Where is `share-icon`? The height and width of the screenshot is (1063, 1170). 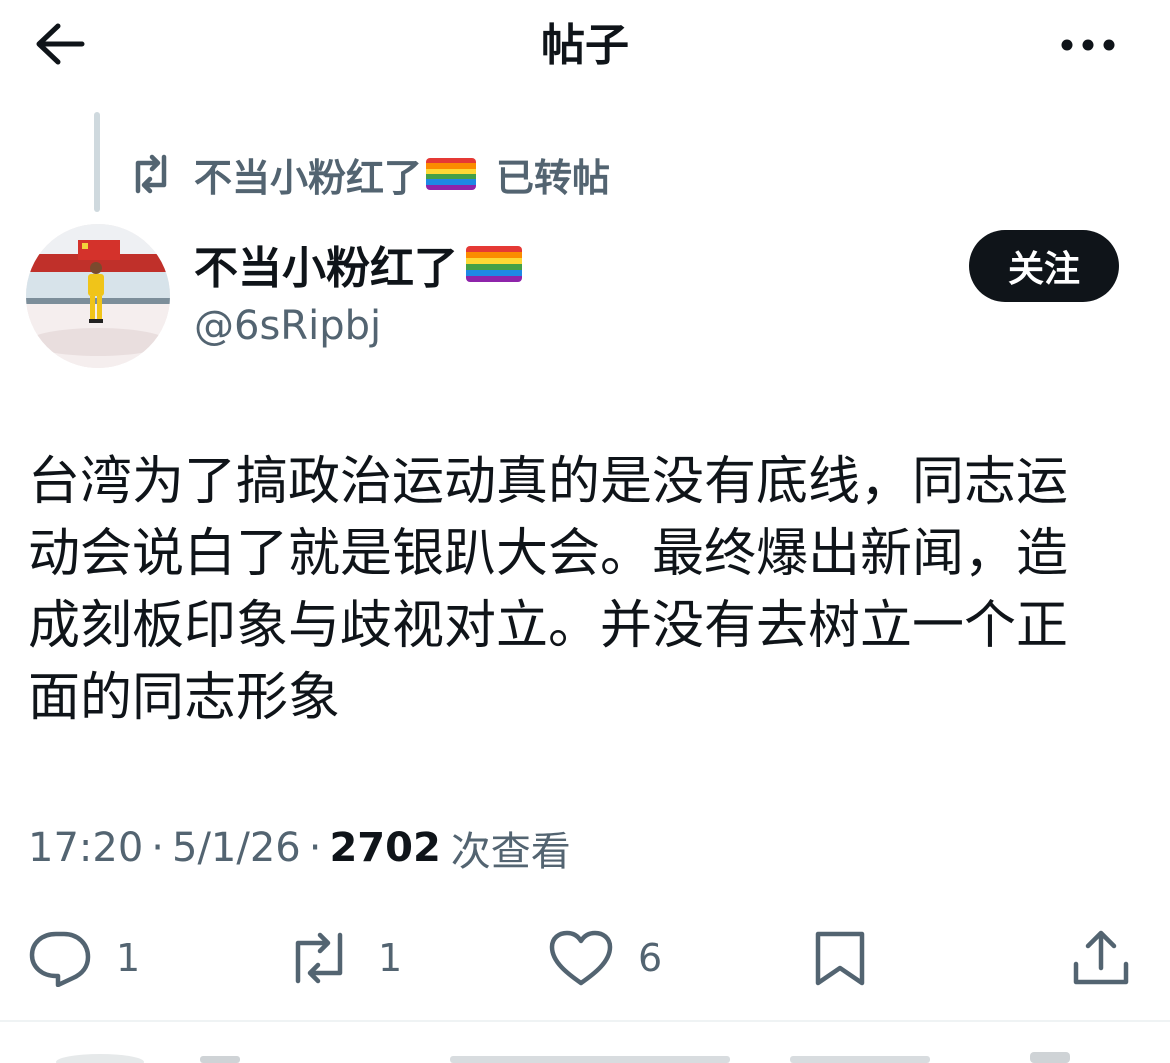
share-icon is located at coordinates (1101, 958).